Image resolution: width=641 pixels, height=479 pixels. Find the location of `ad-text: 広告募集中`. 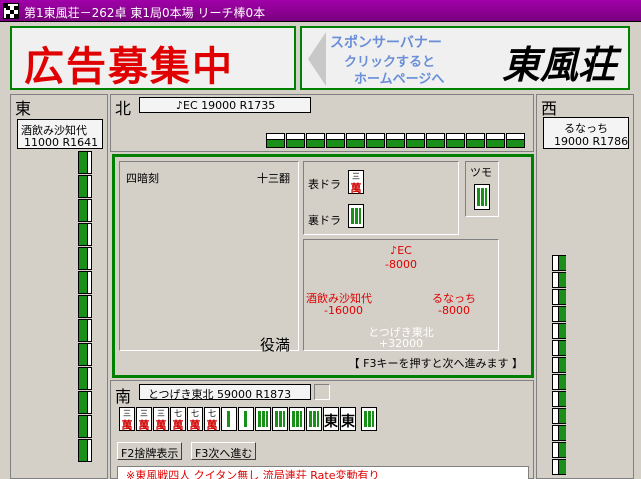

ad-text: 広告募集中 is located at coordinates (129, 66).